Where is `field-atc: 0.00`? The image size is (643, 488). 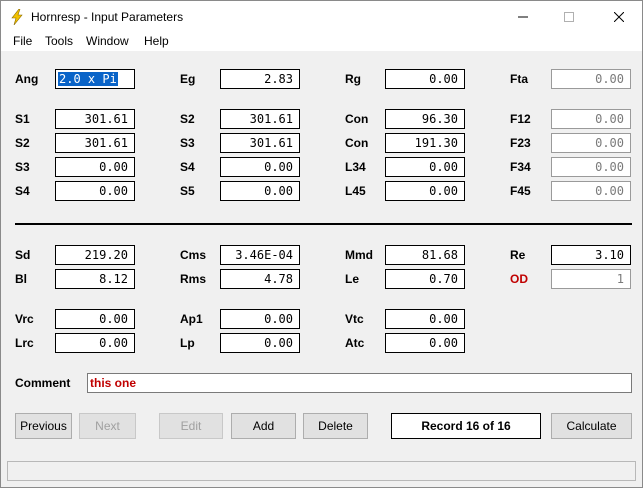
field-atc: 0.00 is located at coordinates (425, 343).